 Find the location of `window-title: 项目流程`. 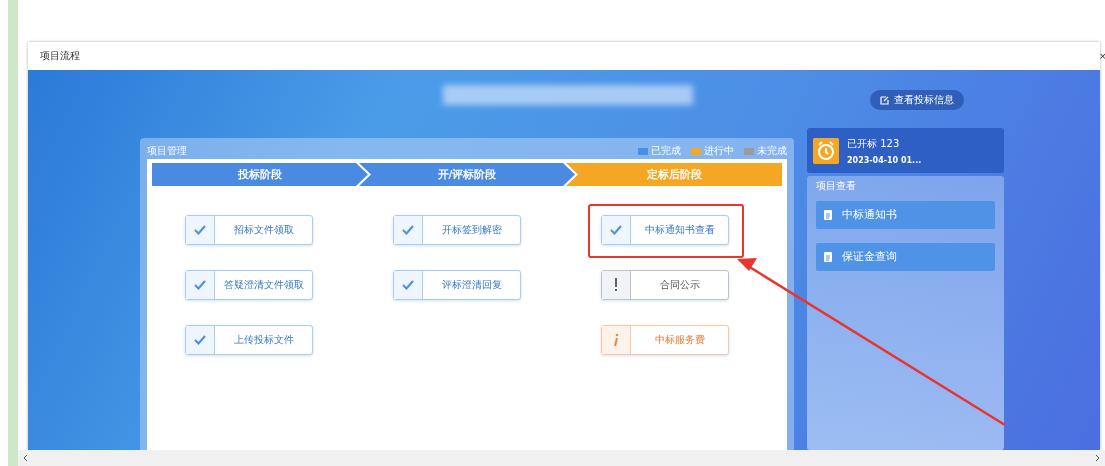

window-title: 项目流程 is located at coordinates (60, 56).